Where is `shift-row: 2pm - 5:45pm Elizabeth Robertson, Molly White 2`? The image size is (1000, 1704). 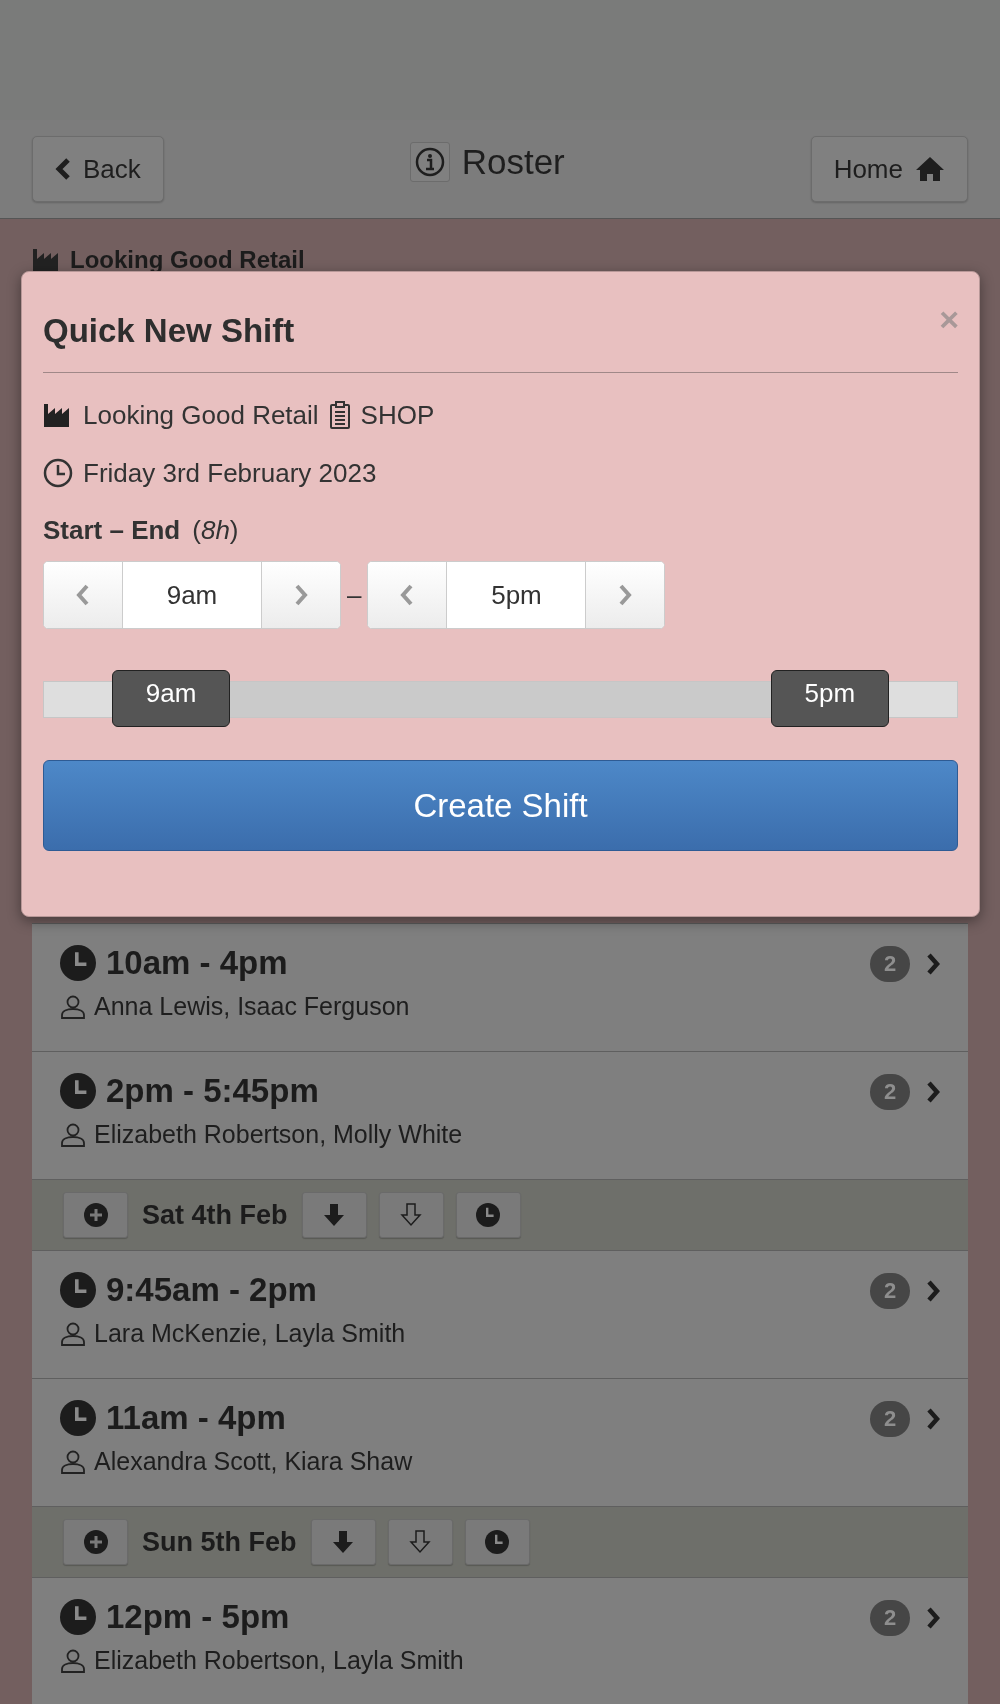
shift-row: 2pm - 5:45pm Elizabeth Robertson, Molly White 2 is located at coordinates (500, 1116).